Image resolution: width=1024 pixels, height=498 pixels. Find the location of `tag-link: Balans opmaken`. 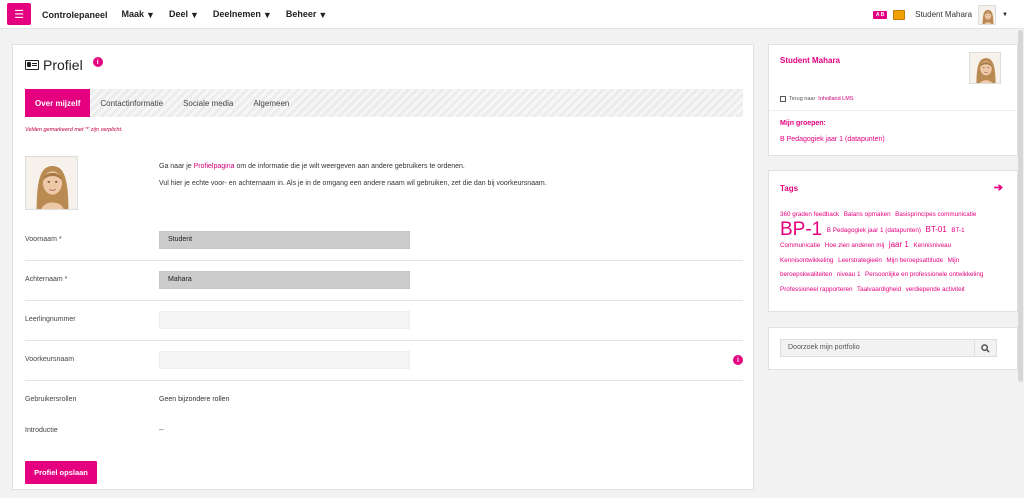

tag-link: Balans opmaken is located at coordinates (867, 214).